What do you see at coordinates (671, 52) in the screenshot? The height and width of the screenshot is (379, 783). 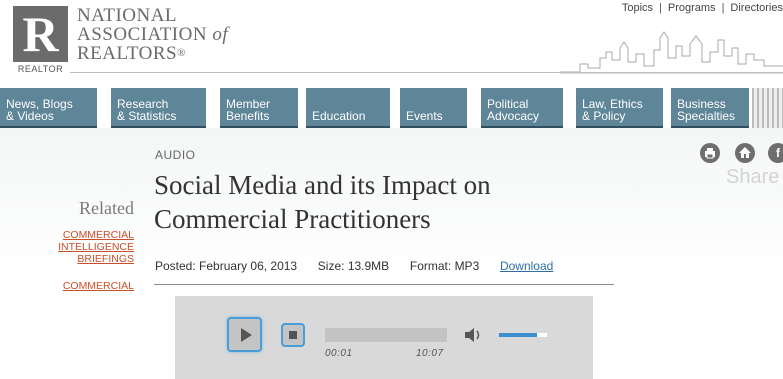 I see `city-skyline-graphic` at bounding box center [671, 52].